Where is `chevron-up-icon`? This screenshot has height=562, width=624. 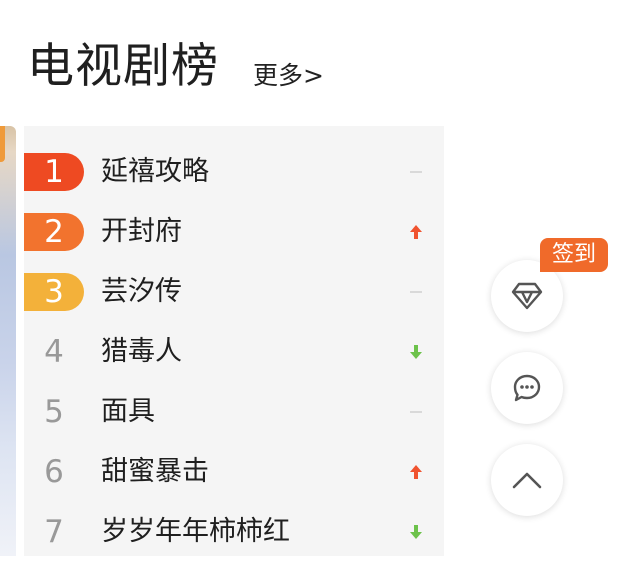 chevron-up-icon is located at coordinates (527, 480).